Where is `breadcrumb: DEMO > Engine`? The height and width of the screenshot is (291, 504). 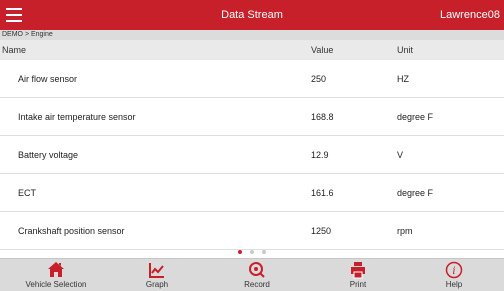
breadcrumb: DEMO > Engine is located at coordinates (252, 35).